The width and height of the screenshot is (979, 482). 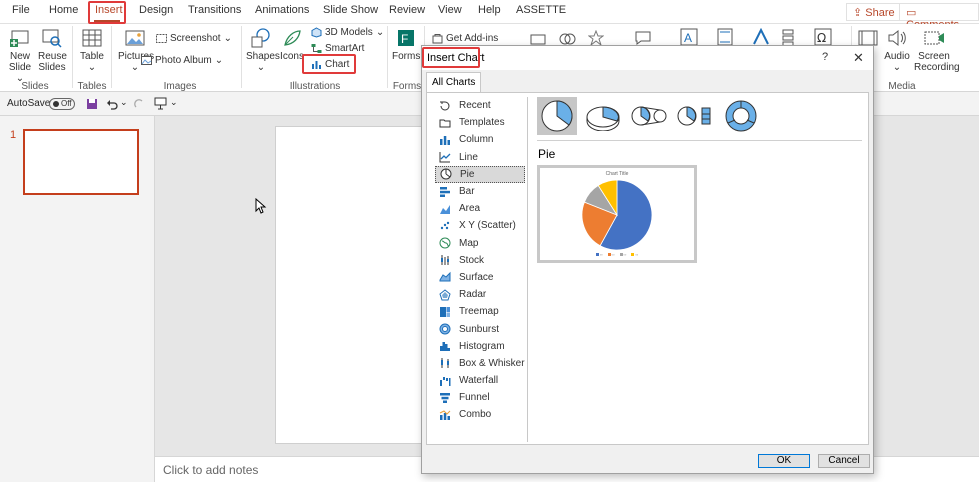 What do you see at coordinates (156, 10) in the screenshot?
I see `tab-design: Design` at bounding box center [156, 10].